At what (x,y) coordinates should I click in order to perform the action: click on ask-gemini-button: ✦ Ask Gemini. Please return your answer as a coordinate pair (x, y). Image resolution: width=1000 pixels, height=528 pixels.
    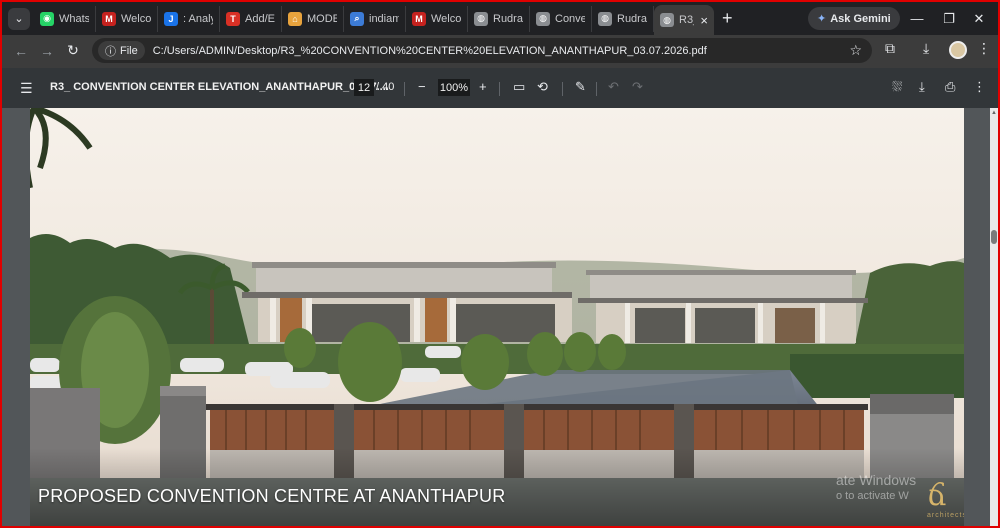
    Looking at the image, I should click on (854, 18).